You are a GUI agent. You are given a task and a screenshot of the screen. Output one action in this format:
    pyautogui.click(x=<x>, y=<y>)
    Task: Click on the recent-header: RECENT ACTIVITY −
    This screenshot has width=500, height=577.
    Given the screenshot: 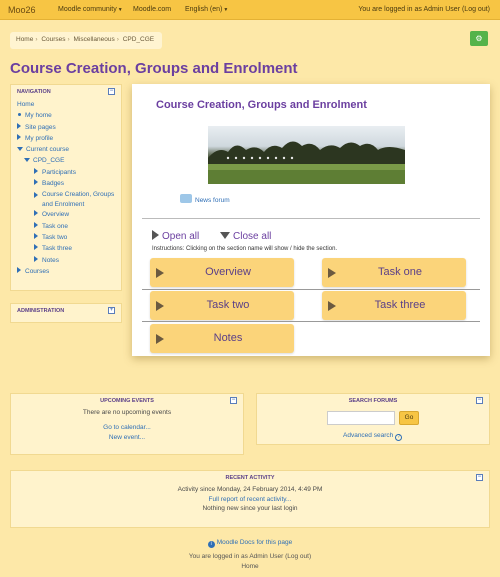 What is the action you would take?
    pyautogui.click(x=354, y=477)
    